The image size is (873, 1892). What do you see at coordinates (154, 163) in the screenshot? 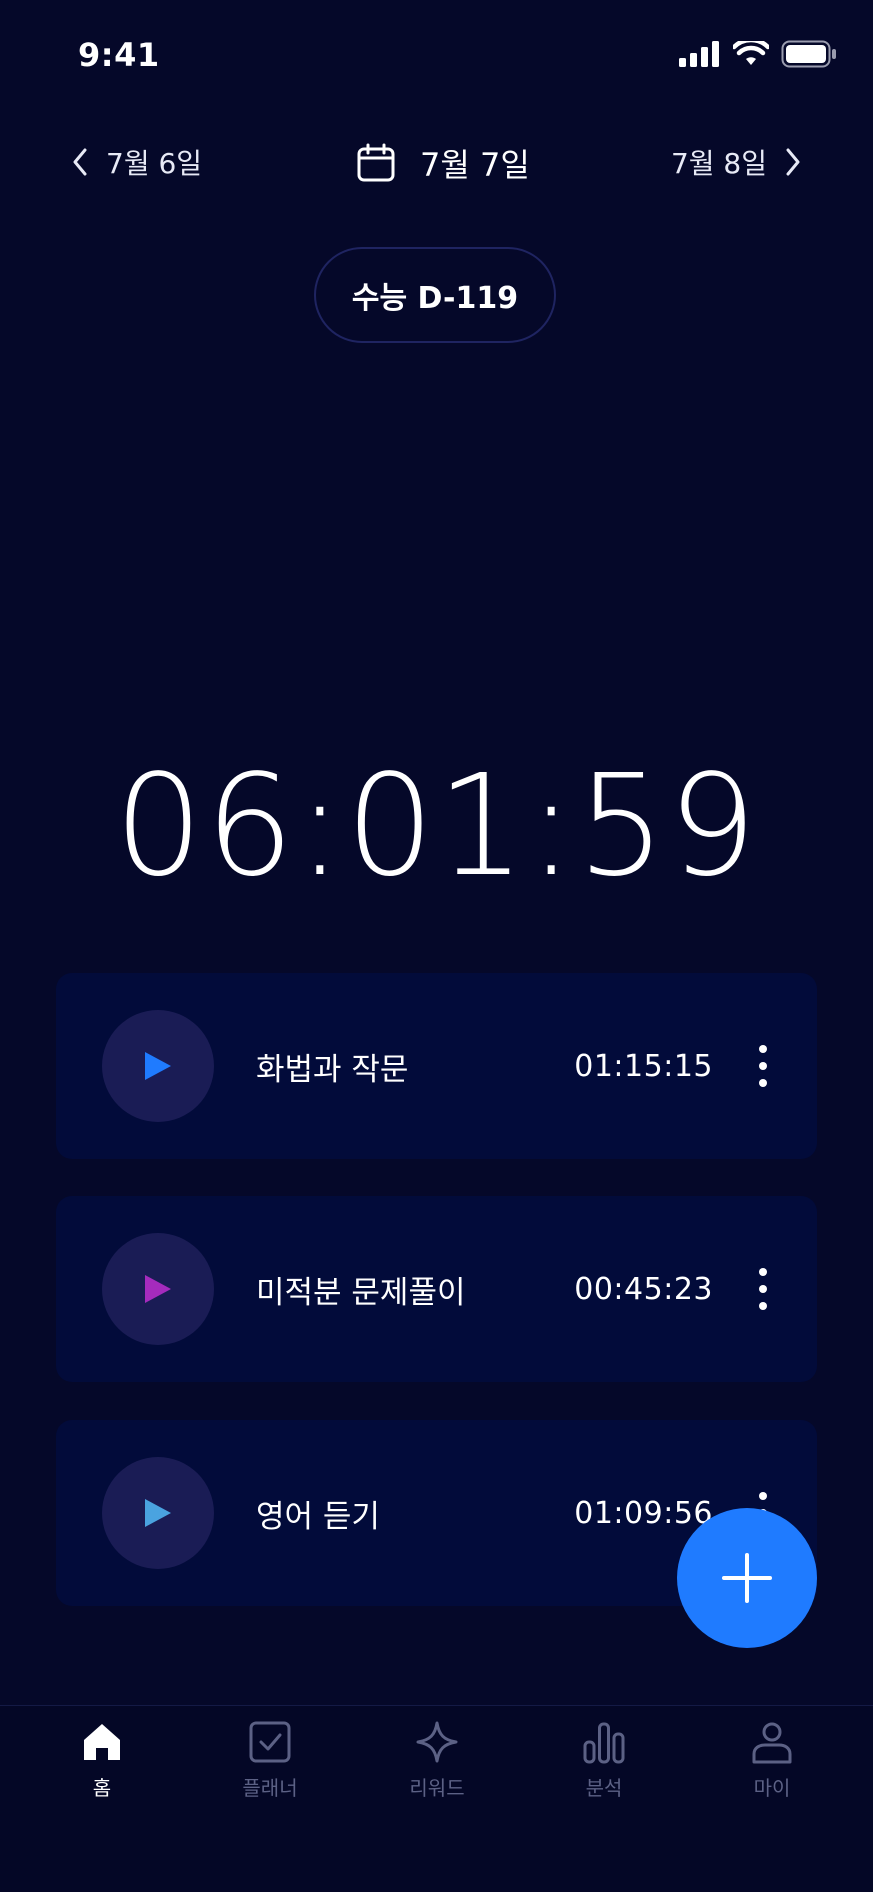
I see `prev-day-label: 7월 6일` at bounding box center [154, 163].